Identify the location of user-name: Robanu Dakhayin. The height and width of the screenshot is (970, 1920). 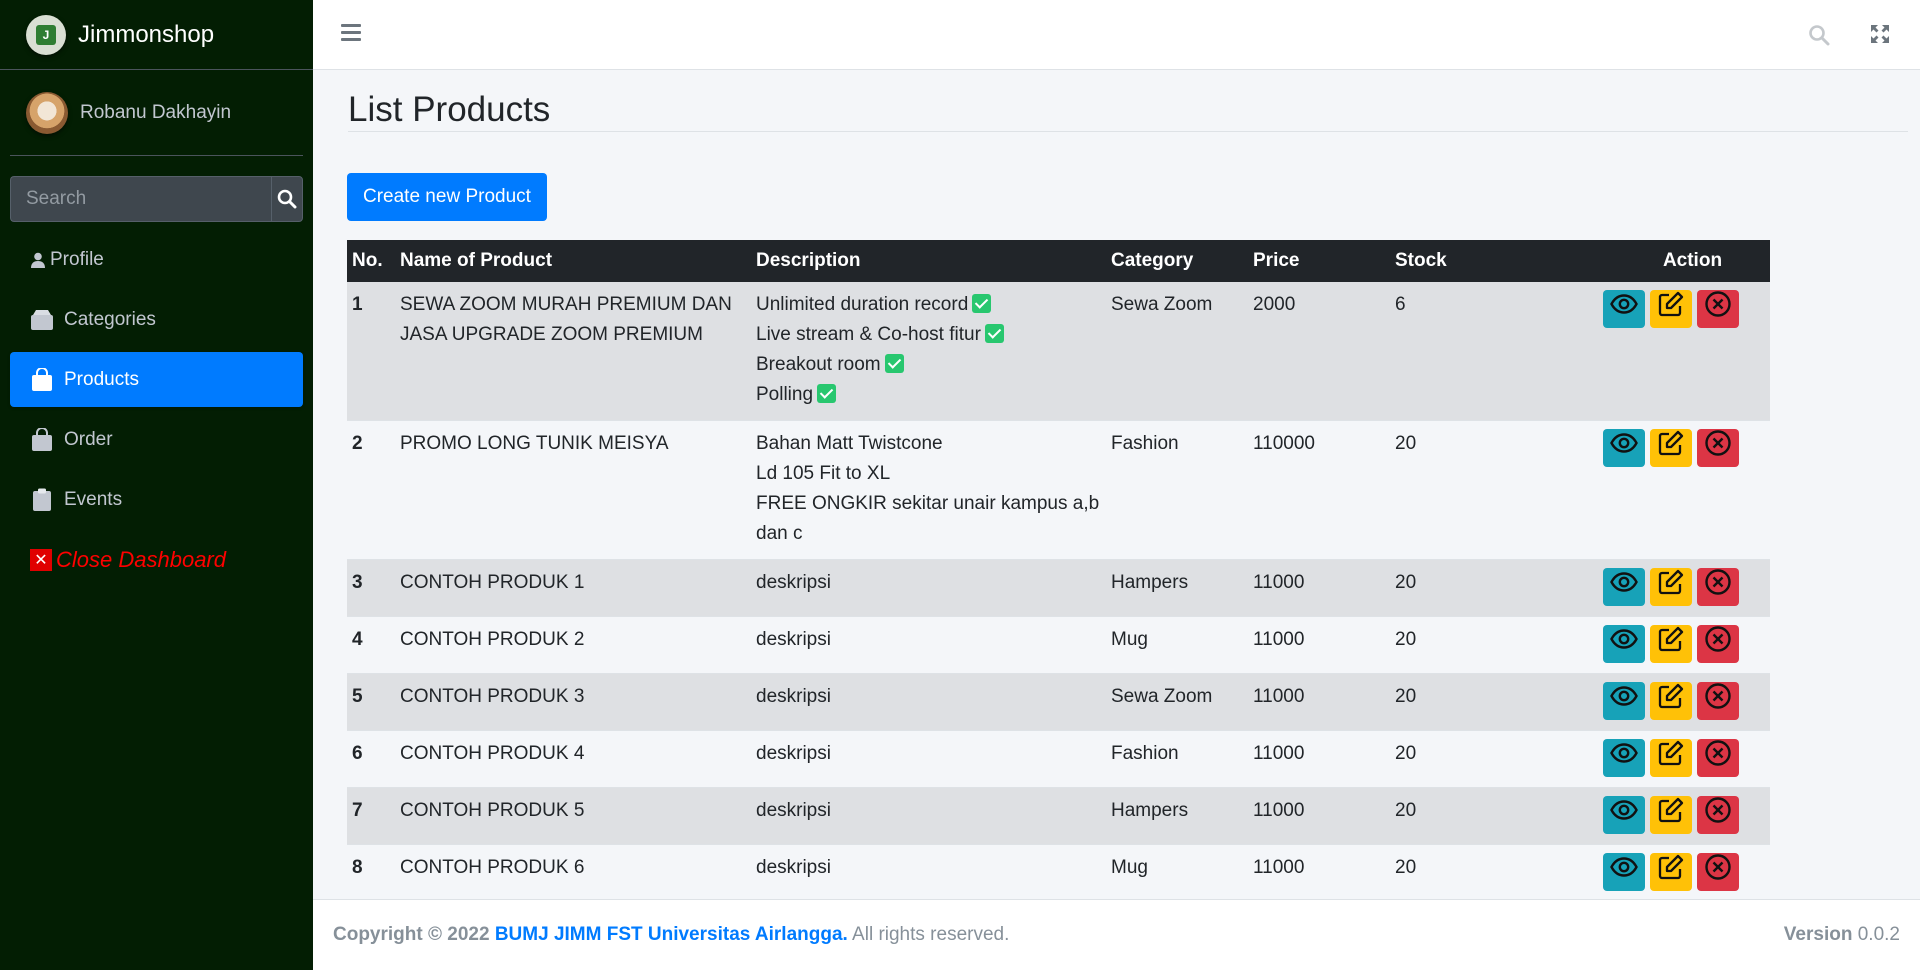
(155, 113).